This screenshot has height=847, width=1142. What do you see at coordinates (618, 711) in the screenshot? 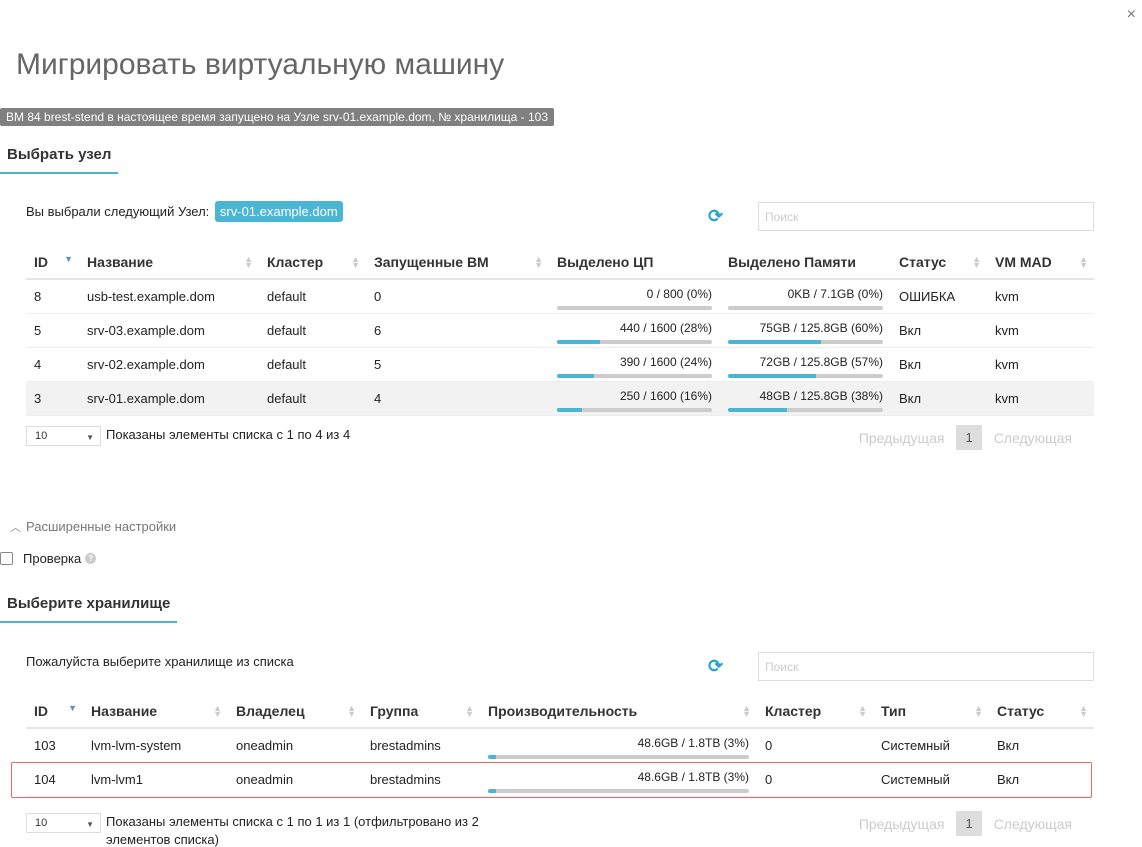
I see `col-capacity: Производительность ▲ ▼` at bounding box center [618, 711].